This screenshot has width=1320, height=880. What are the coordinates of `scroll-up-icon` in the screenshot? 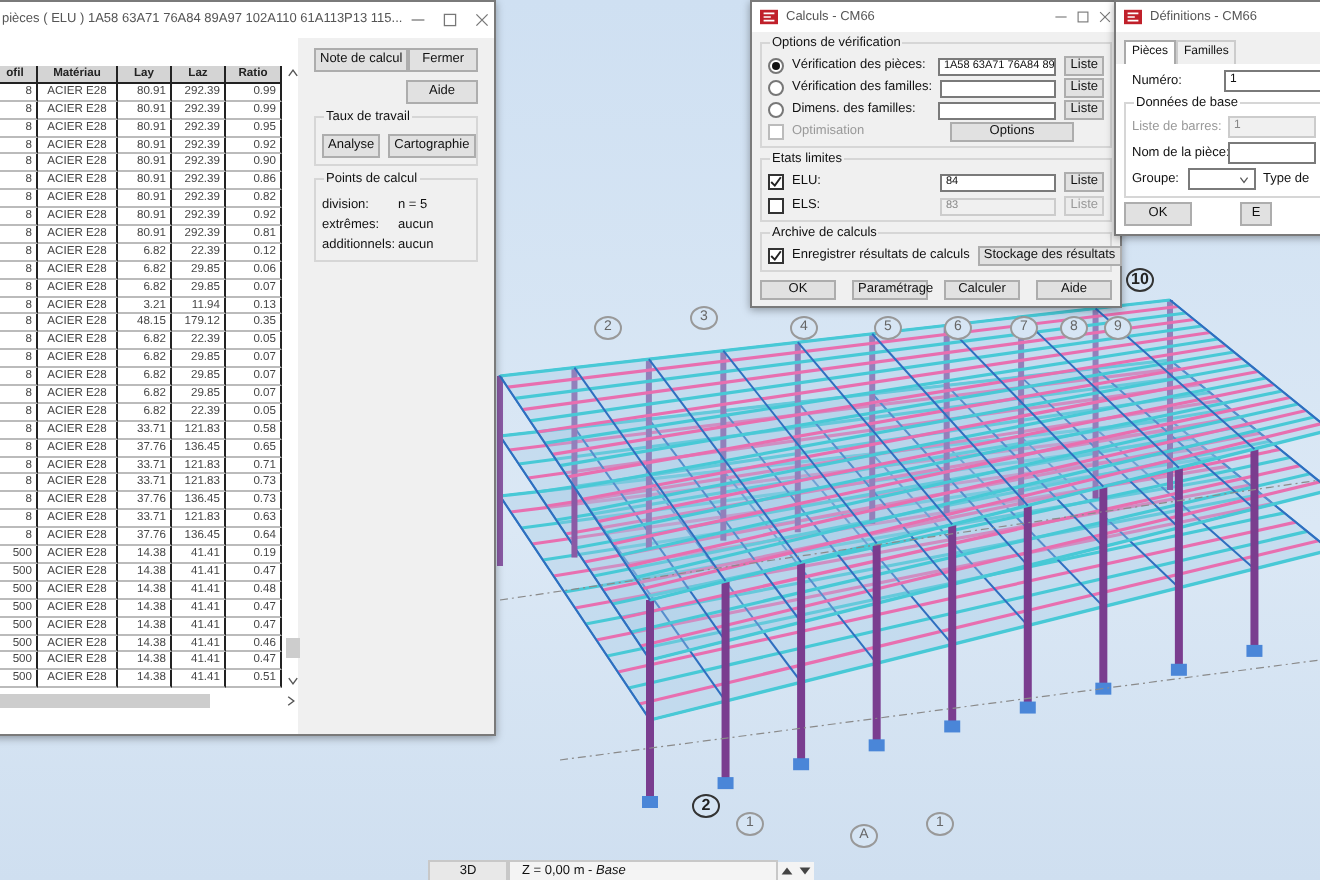 It's located at (293, 73).